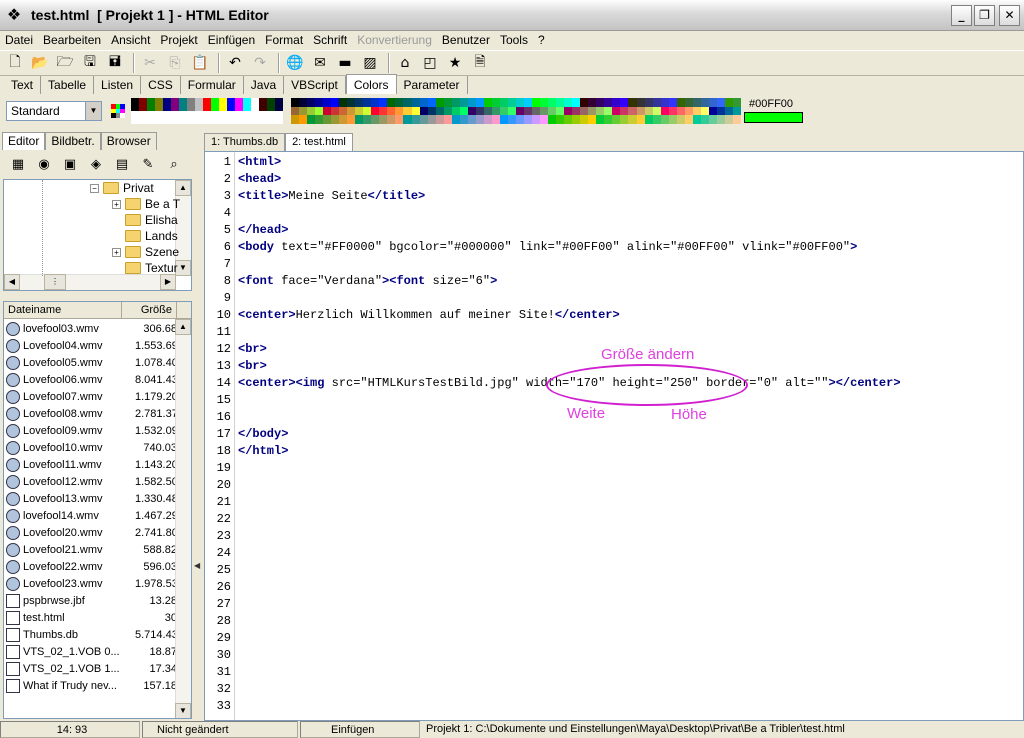 The height and width of the screenshot is (738, 1024). Describe the element at coordinates (161, 85) in the screenshot. I see `tab-css: CSS` at that location.